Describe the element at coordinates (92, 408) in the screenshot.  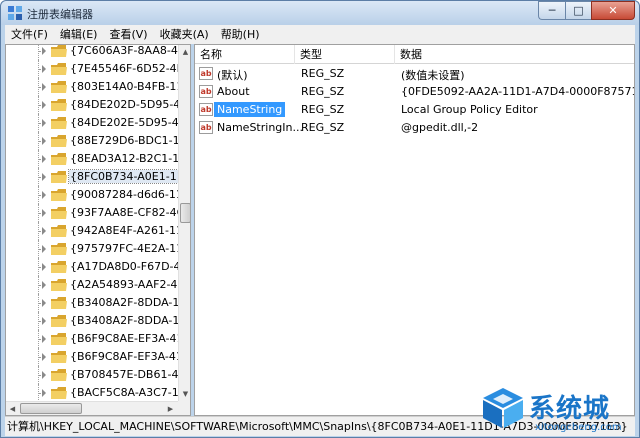
I see `tree-horizontal-scrollbar: ◀ ▶` at that location.